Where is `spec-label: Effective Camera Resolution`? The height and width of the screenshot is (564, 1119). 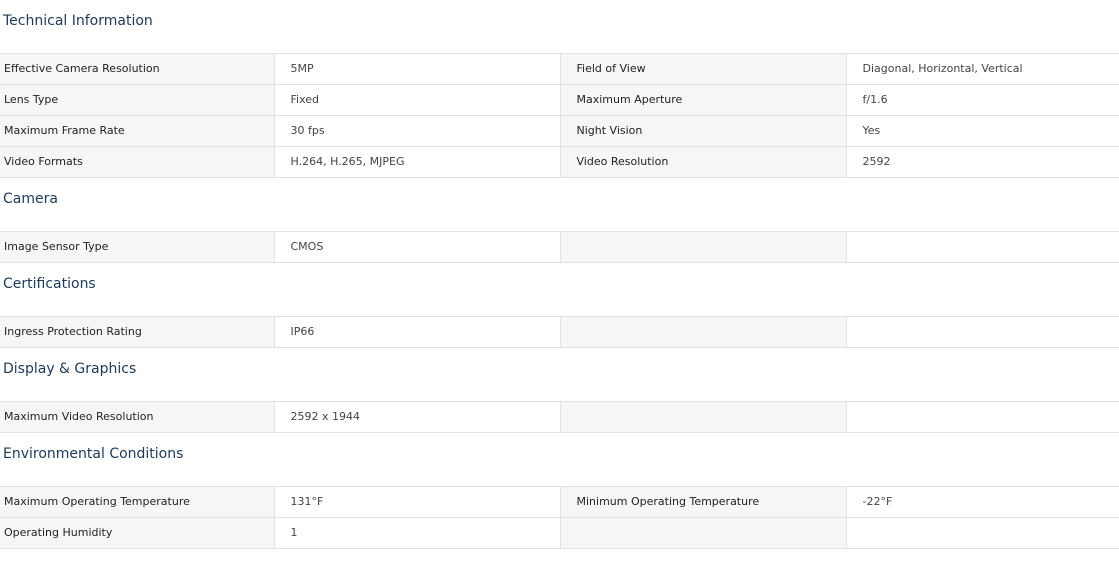 spec-label: Effective Camera Resolution is located at coordinates (137, 69).